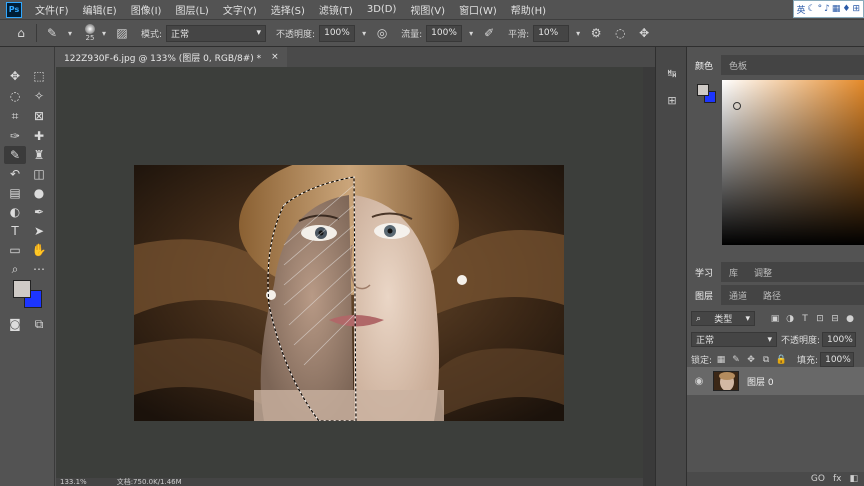  Describe the element at coordinates (672, 100) in the screenshot. I see `properties-panel-icon: ⊞` at that location.